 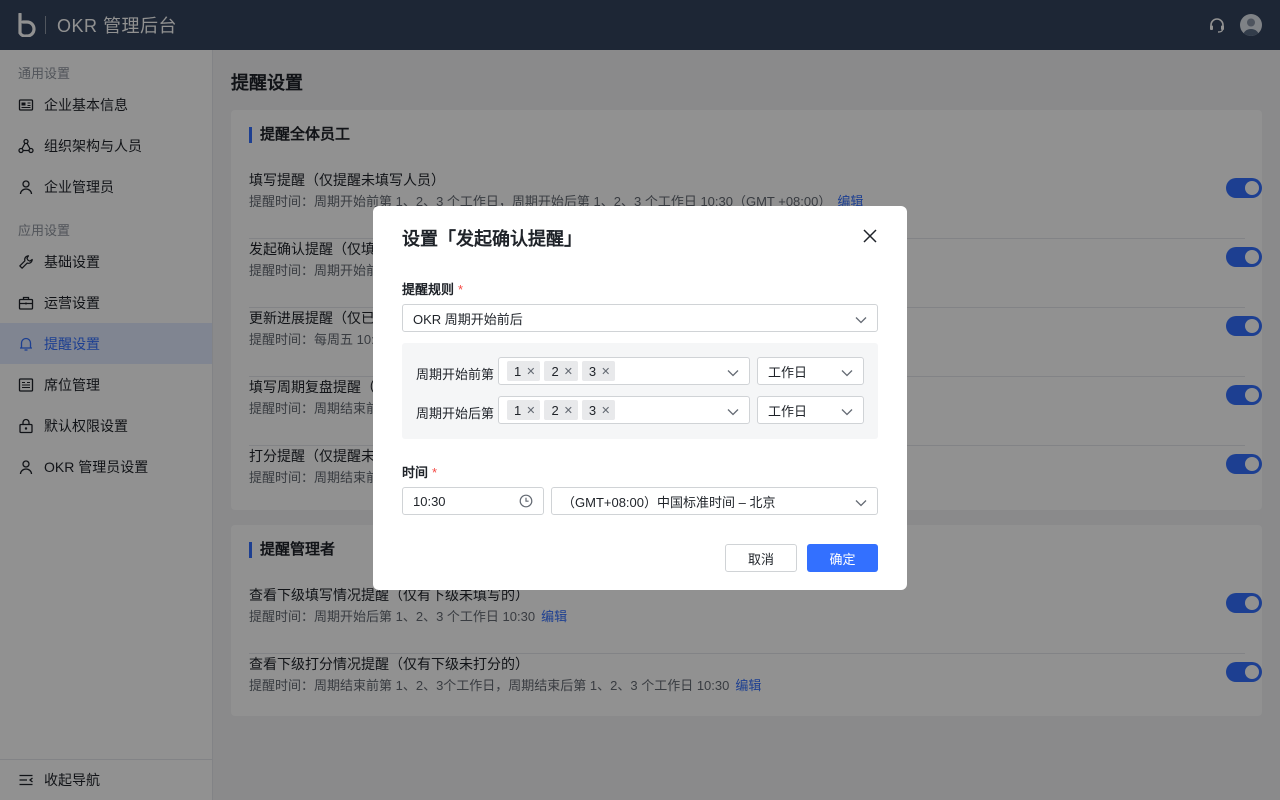 What do you see at coordinates (624, 371) in the screenshot?
I see `before-days-multiselect: 1 ✕ 2 ✕ 3 ✕` at bounding box center [624, 371].